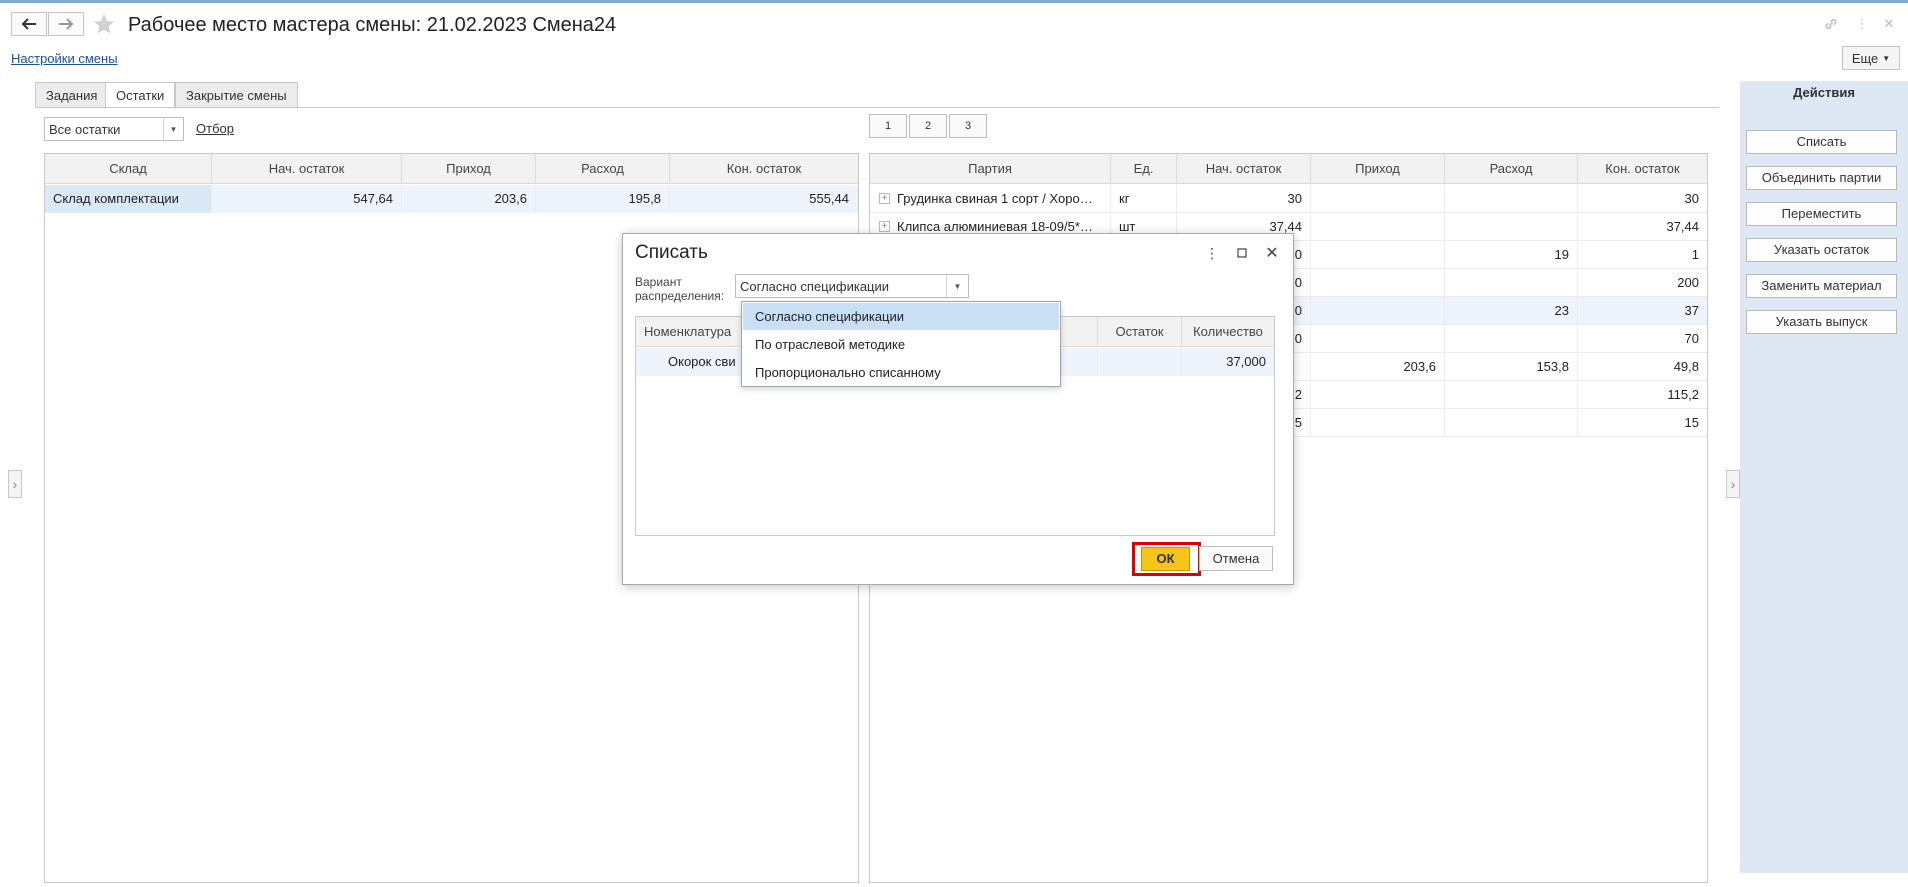  I want to click on actions-panel, so click(1824, 477).